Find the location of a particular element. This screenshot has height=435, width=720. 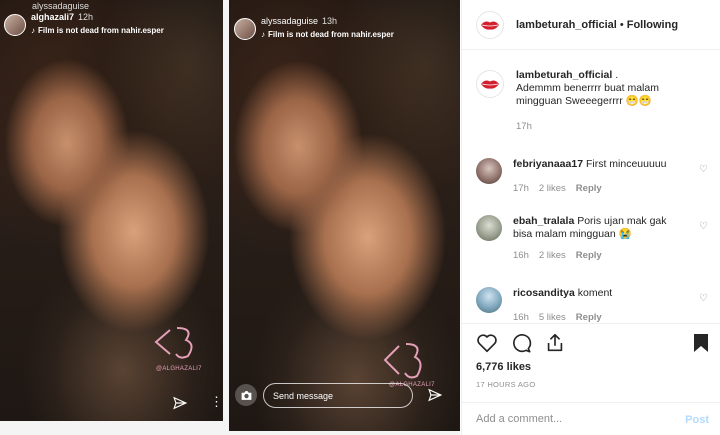

story-bottom-bar: Send message is located at coordinates (344, 395).